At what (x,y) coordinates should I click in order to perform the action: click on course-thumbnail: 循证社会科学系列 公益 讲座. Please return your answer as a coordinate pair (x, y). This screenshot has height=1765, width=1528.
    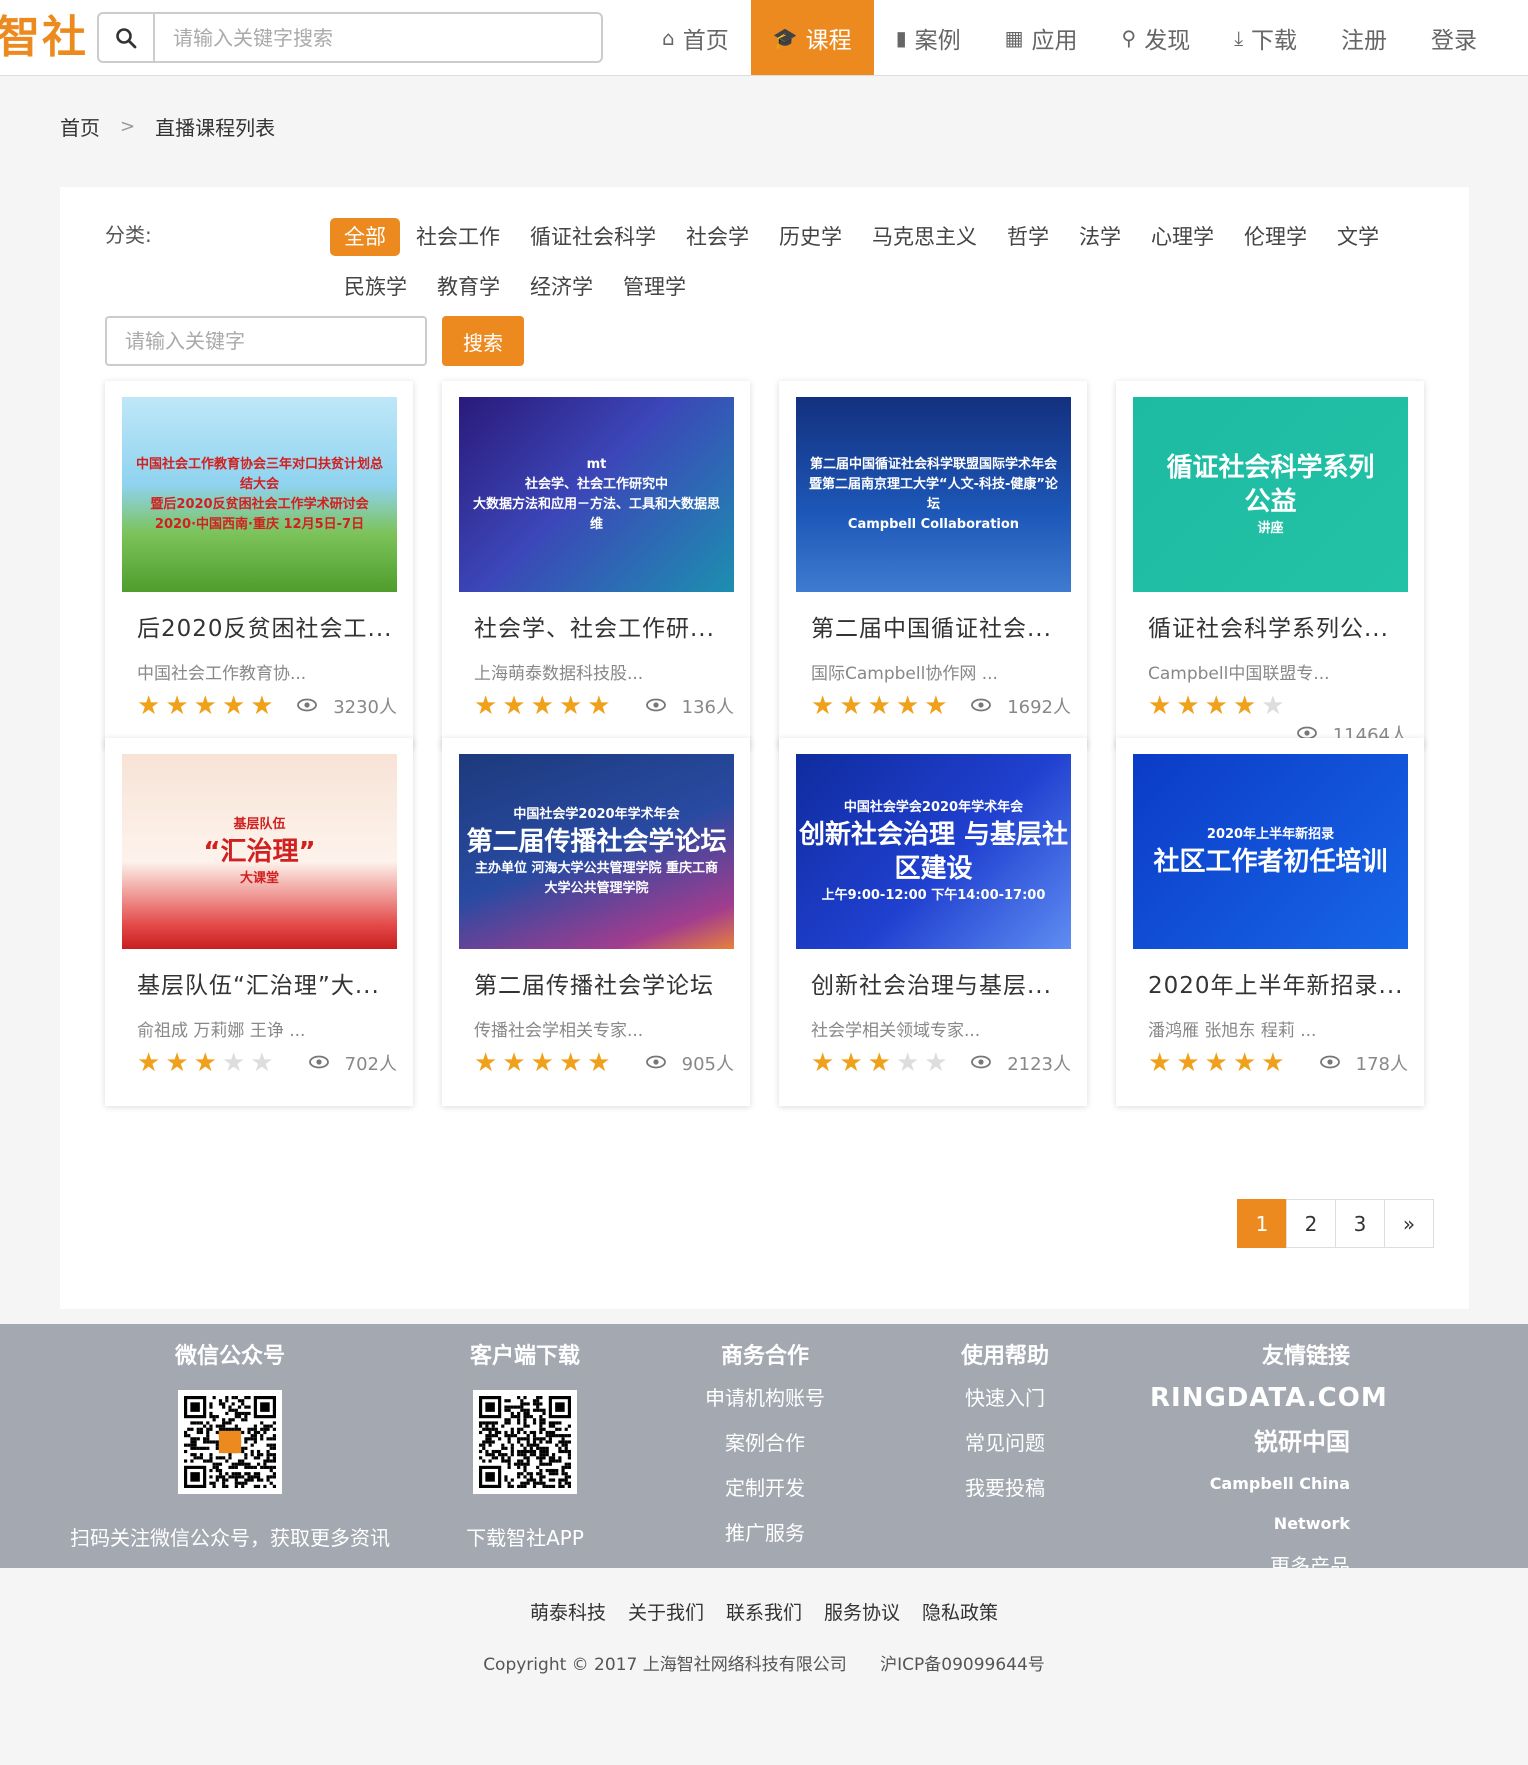
    Looking at the image, I should click on (1270, 494).